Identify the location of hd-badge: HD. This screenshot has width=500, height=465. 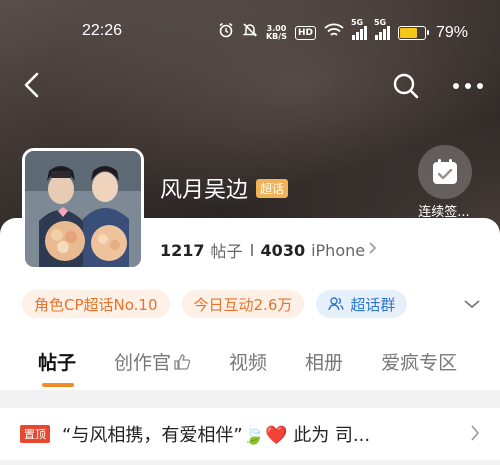
(305, 33).